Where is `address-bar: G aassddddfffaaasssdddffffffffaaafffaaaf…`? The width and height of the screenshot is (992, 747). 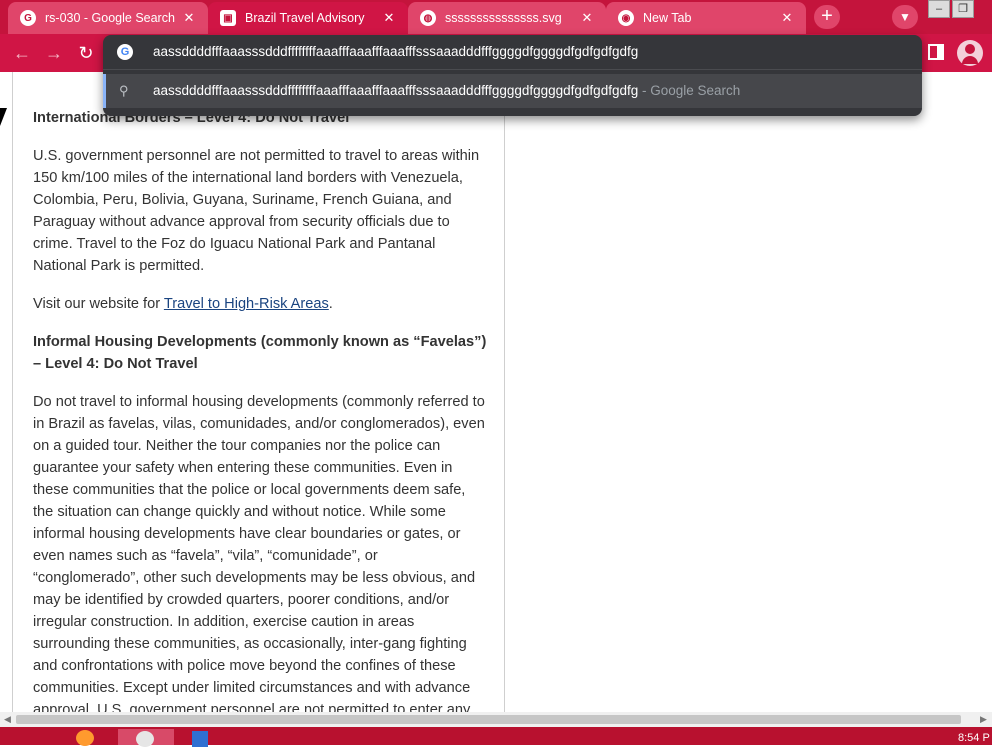 address-bar: G aassddddfffaaasssdddffffffffaaafffaaaf… is located at coordinates (512, 52).